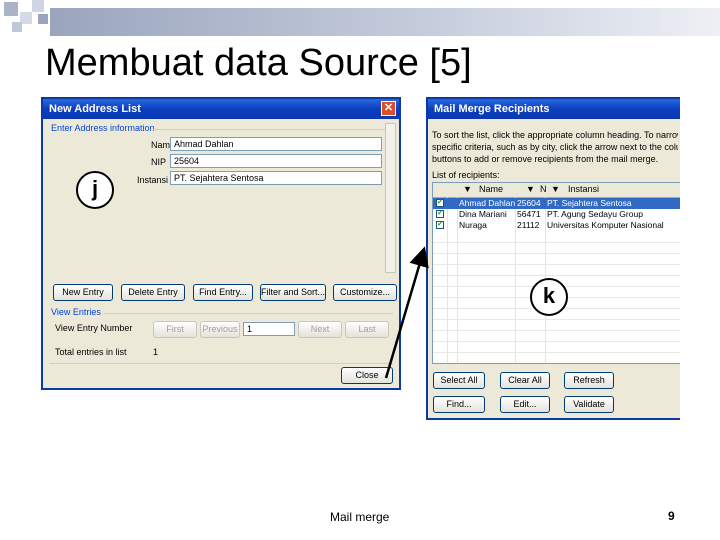 The height and width of the screenshot is (540, 720). What do you see at coordinates (360, 517) in the screenshot?
I see `slide-footer: Mail merge` at bounding box center [360, 517].